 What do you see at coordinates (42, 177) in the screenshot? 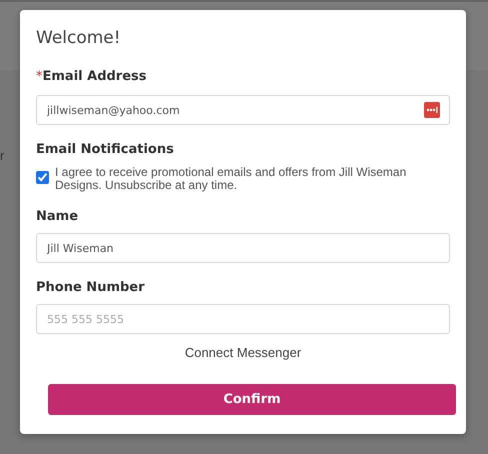
I see `consent-checkbox` at bounding box center [42, 177].